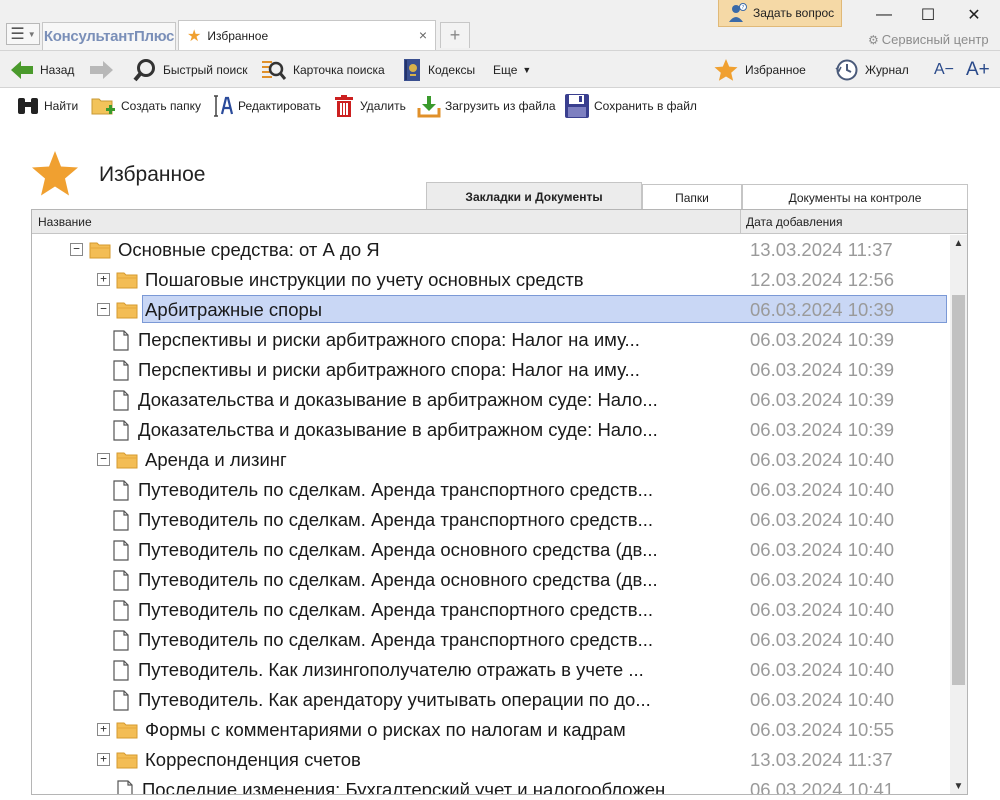 The image size is (1000, 800). I want to click on main-menu-button: ☰ ▼, so click(23, 34).